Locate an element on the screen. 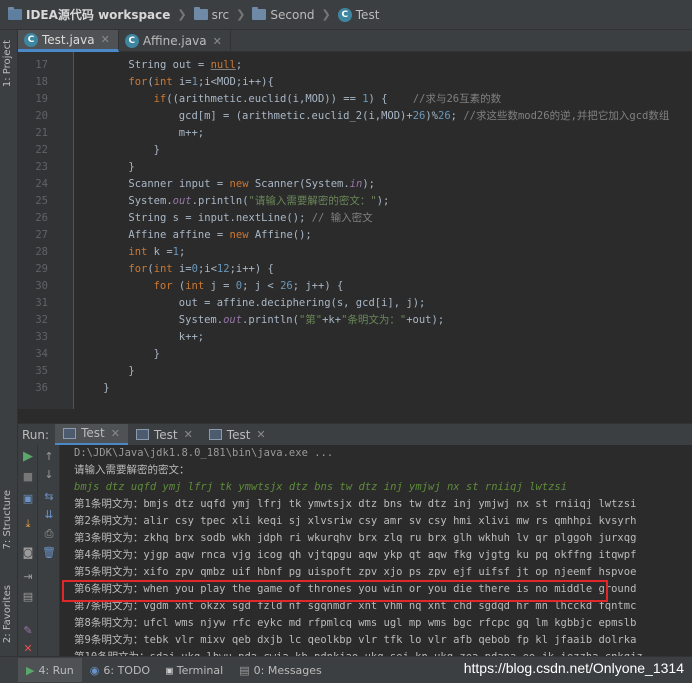  watermark: https://blog.csdn.net/Onlyone_1314 is located at coordinates (573, 668).